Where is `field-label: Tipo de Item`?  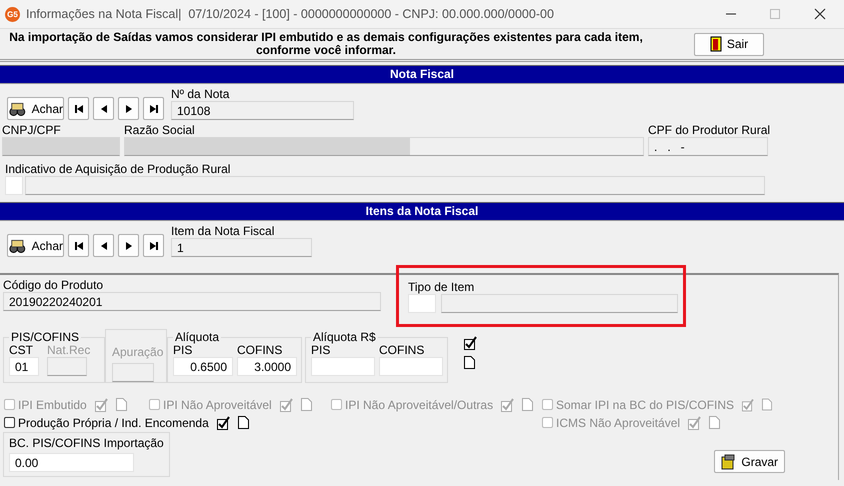 field-label: Tipo de Item is located at coordinates (442, 287).